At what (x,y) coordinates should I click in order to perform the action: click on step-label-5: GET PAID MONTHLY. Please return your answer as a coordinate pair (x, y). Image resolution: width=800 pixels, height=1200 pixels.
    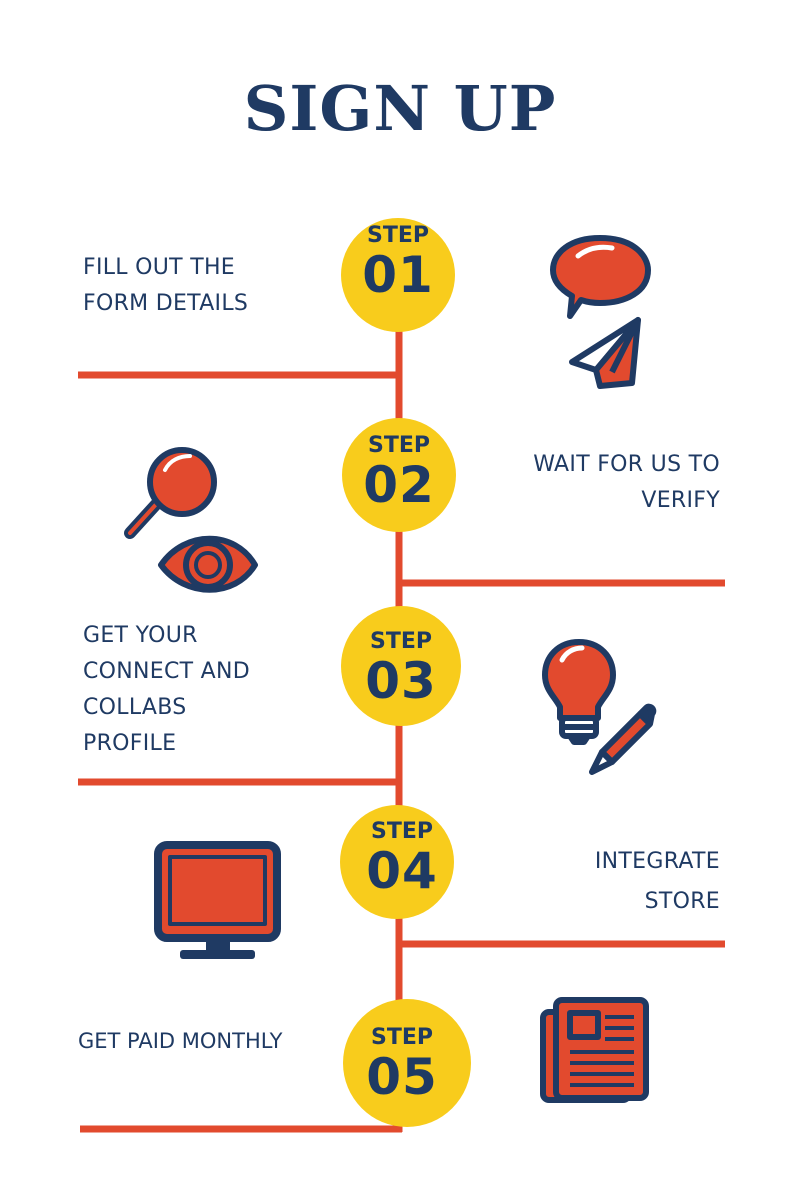
    Looking at the image, I should click on (180, 1041).